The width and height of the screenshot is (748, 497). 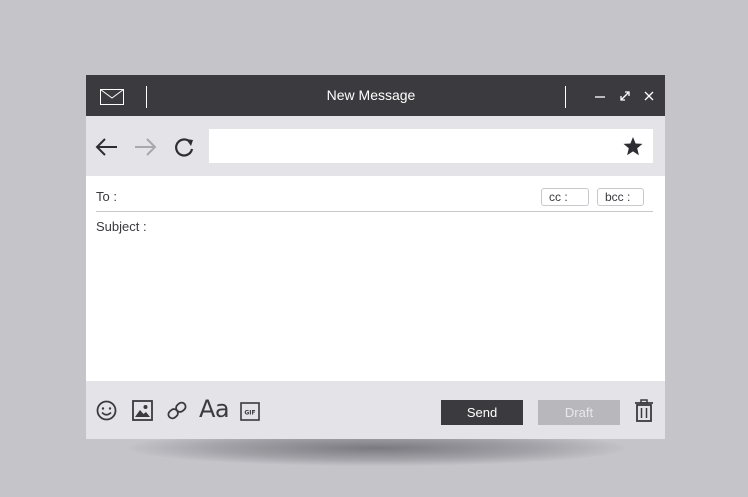 I want to click on back-arrow-icon, so click(x=107, y=147).